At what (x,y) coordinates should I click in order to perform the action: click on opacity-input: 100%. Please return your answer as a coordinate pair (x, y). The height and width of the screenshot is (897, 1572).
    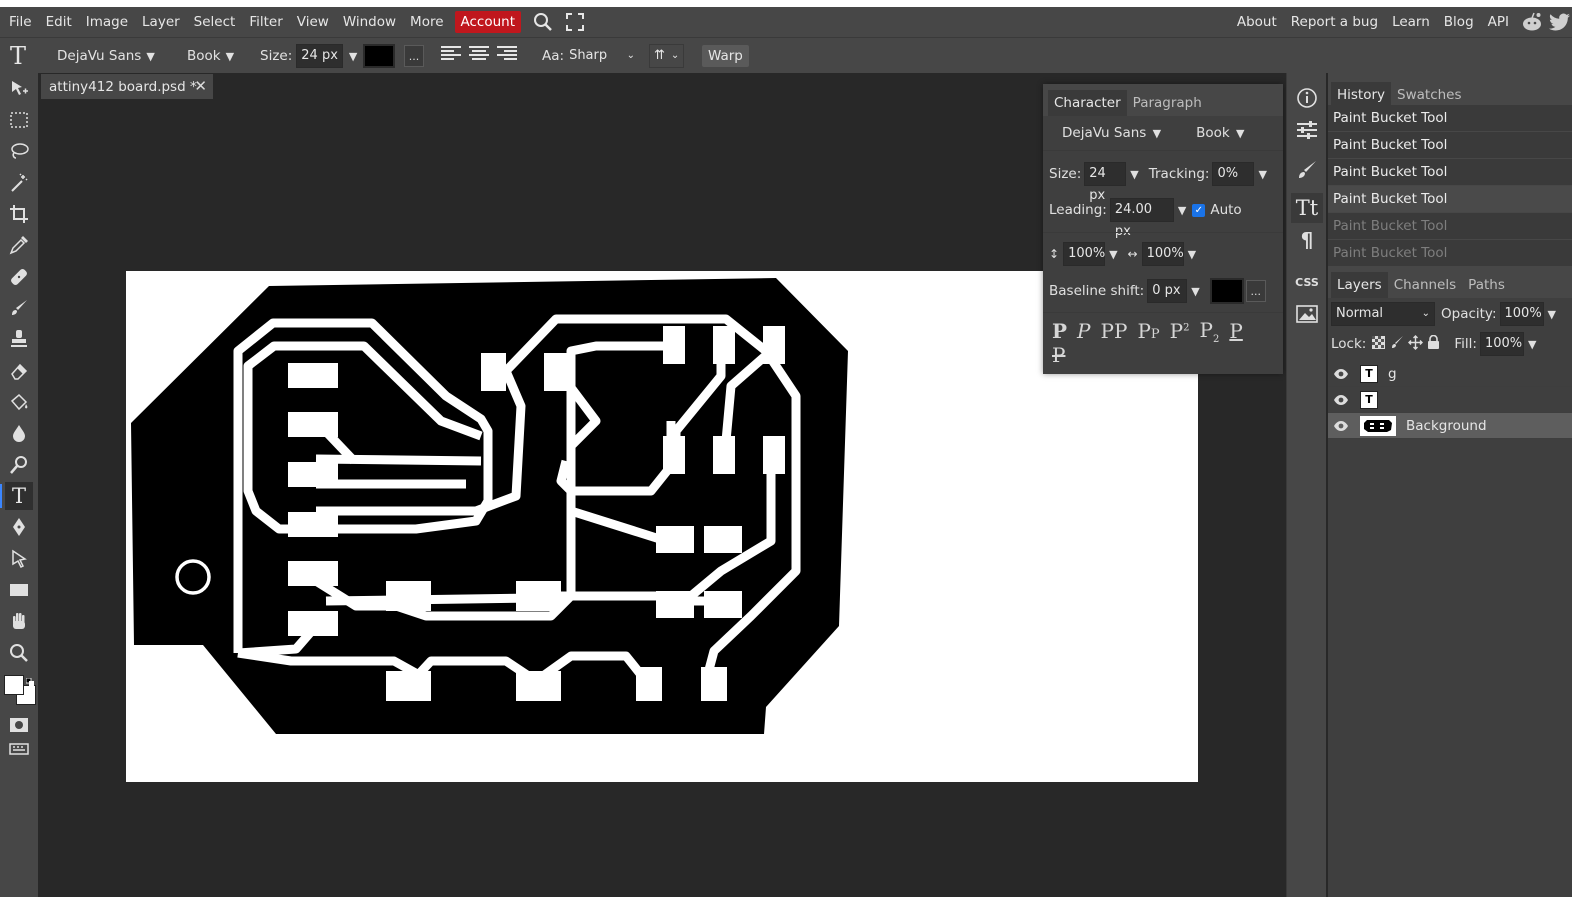
    Looking at the image, I should click on (1521, 314).